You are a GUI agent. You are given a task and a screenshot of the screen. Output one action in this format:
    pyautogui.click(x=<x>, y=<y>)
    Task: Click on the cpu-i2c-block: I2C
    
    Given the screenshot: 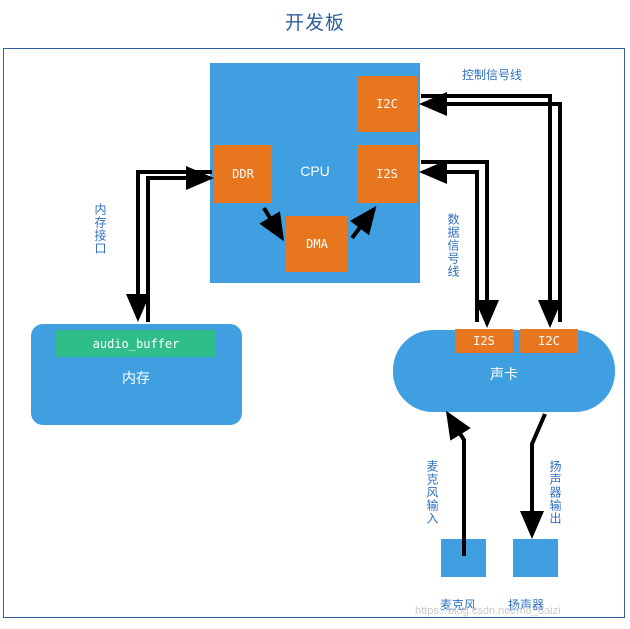 What is the action you would take?
    pyautogui.click(x=387, y=104)
    